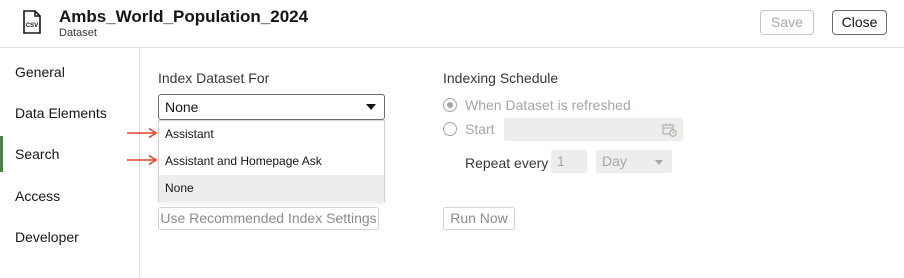 This screenshot has height=278, width=904. Describe the element at coordinates (182, 107) in the screenshot. I see `index-dataset-selected-value: None` at that location.